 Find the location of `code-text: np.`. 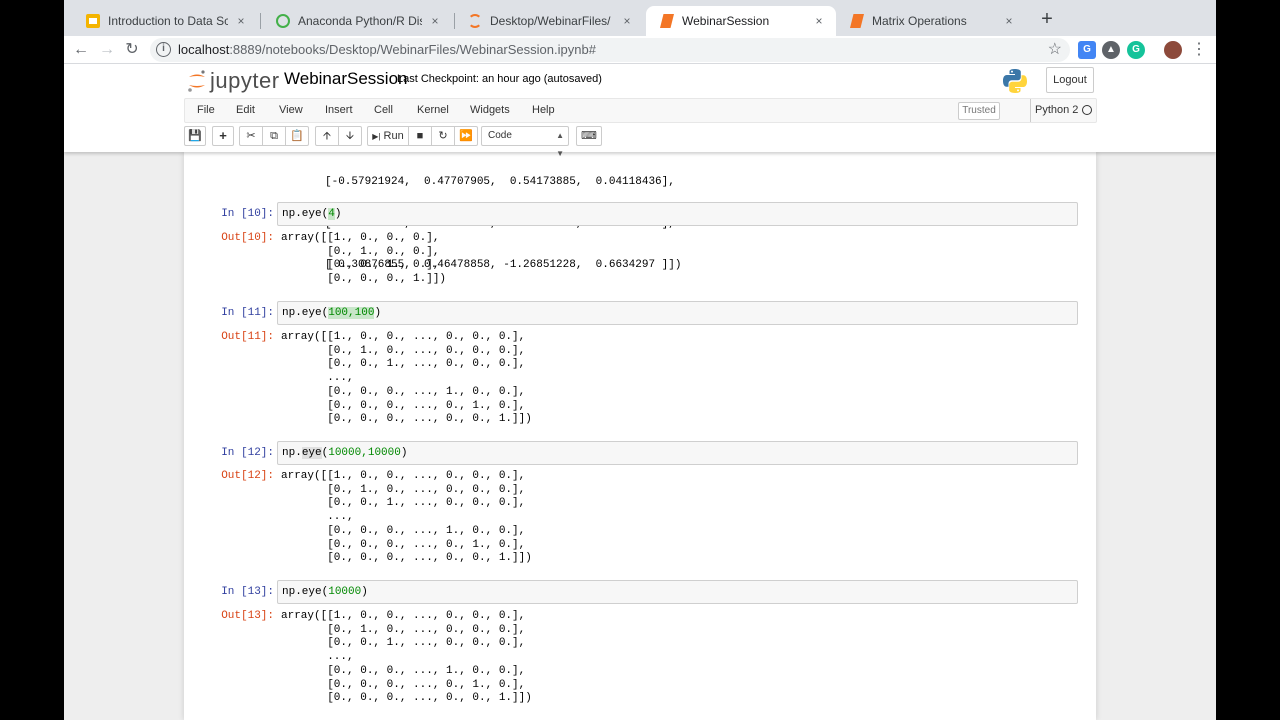

code-text: np. is located at coordinates (292, 453).